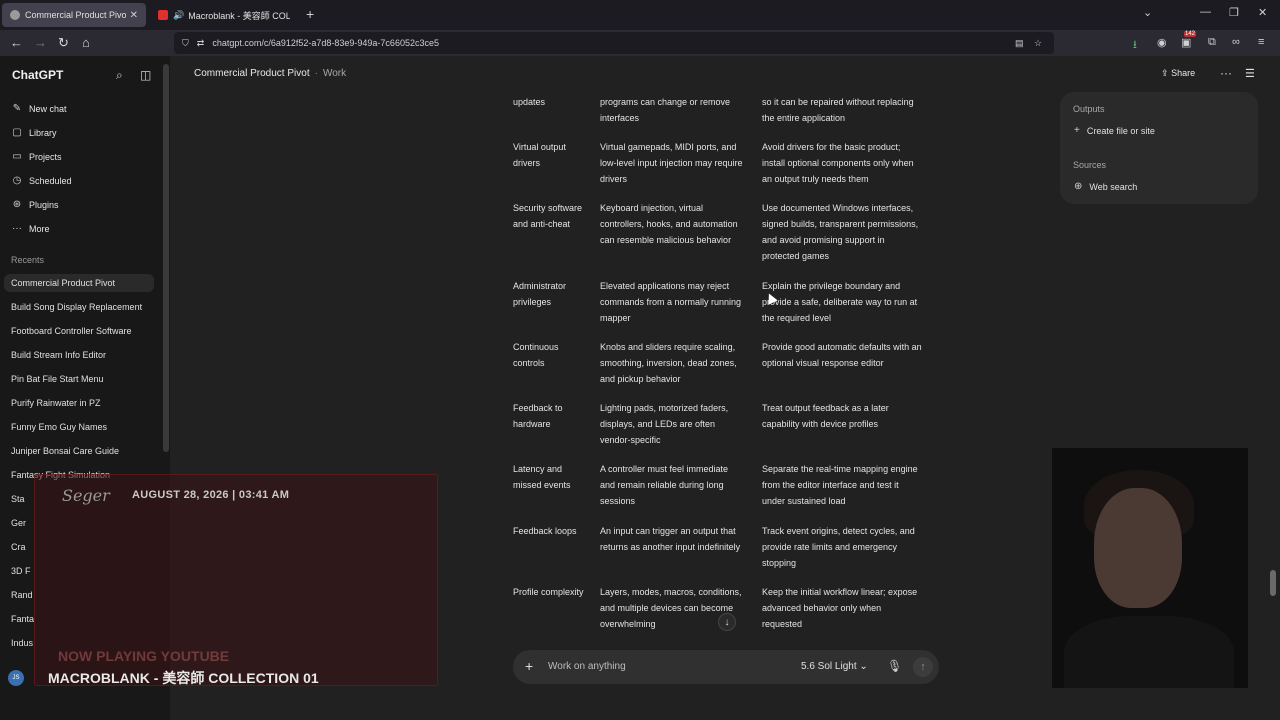  I want to click on browser-tab-active: Commercial Product Pivot ✕, so click(74, 15).